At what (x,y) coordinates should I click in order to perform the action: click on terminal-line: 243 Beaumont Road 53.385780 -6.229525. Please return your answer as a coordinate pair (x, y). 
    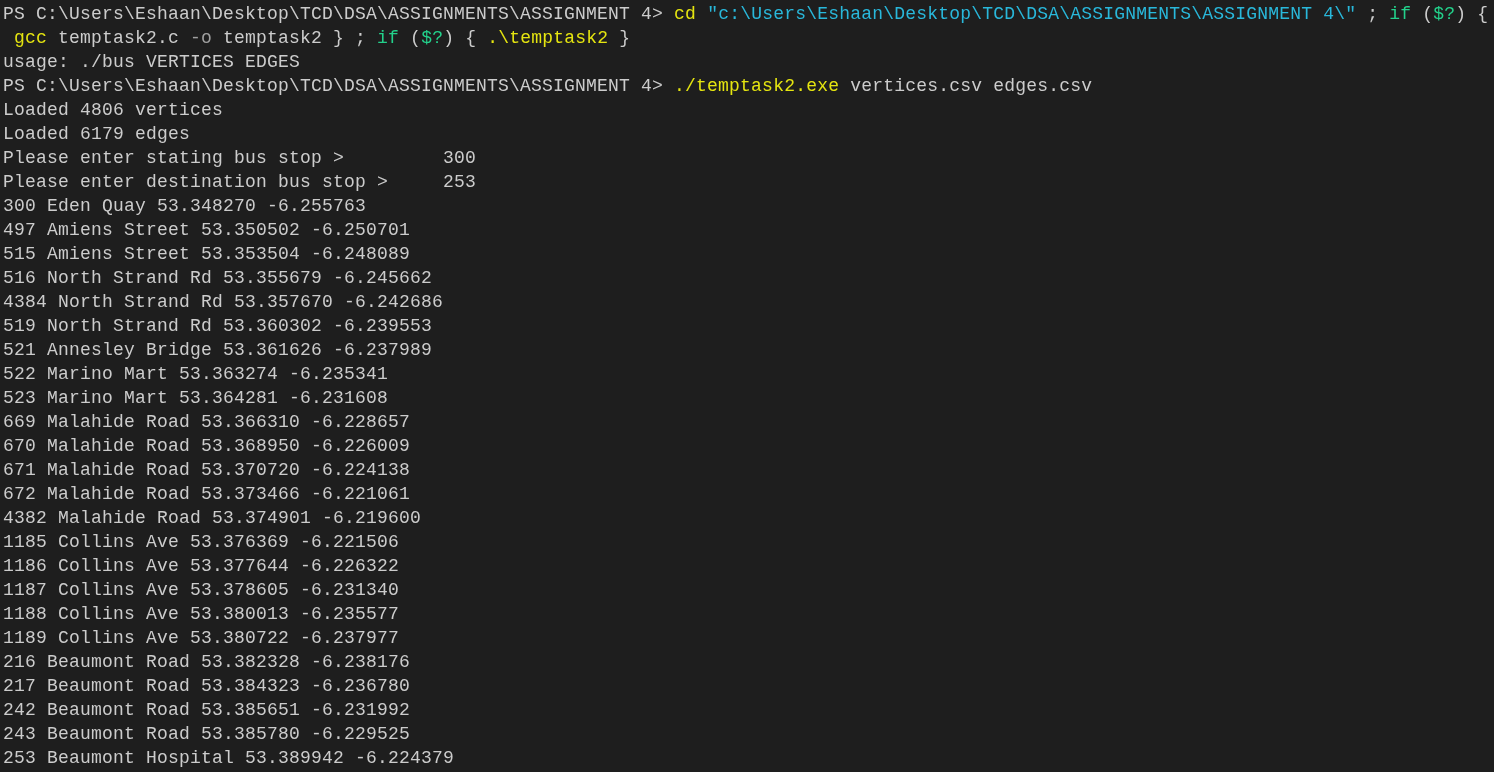
    Looking at the image, I should click on (207, 734).